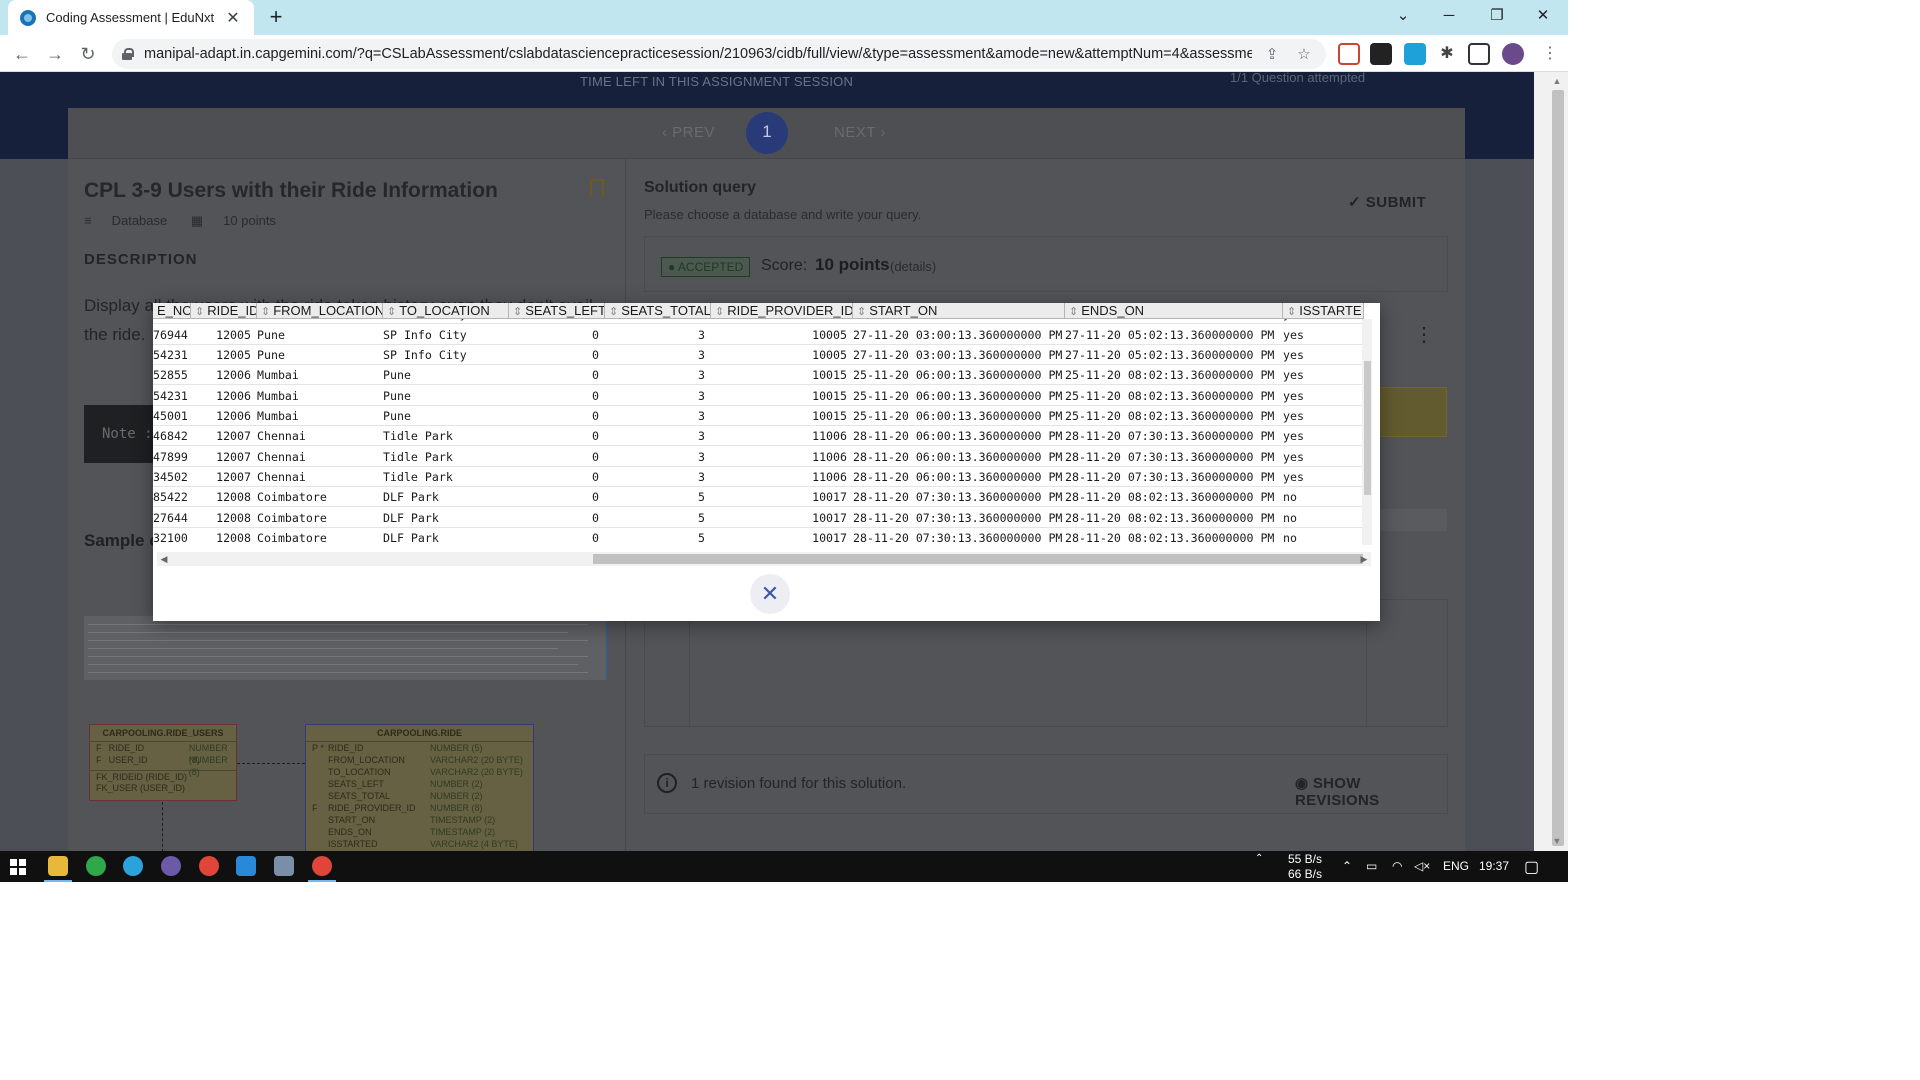  I want to click on more-options-icon: ⋮, so click(1424, 334).